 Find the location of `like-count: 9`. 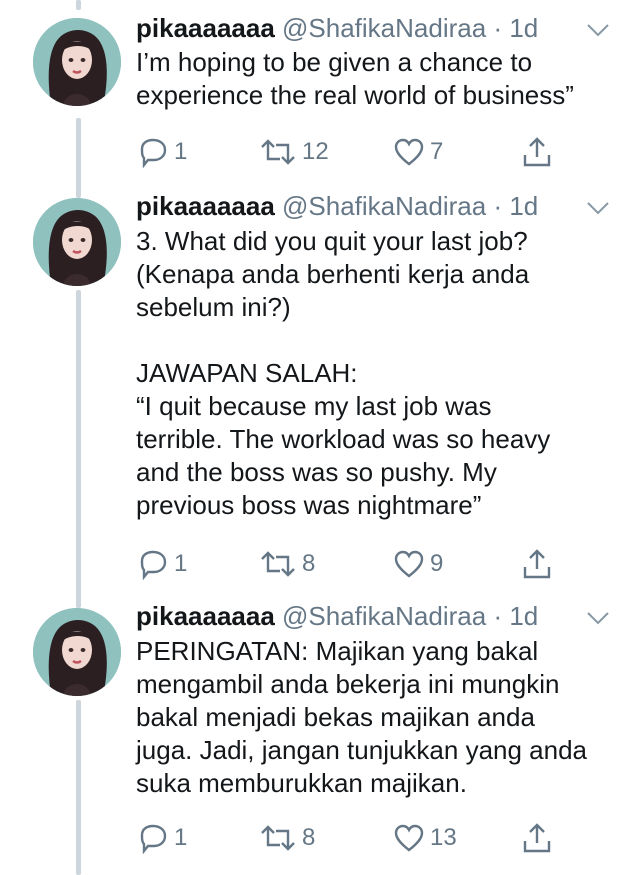

like-count: 9 is located at coordinates (437, 563).